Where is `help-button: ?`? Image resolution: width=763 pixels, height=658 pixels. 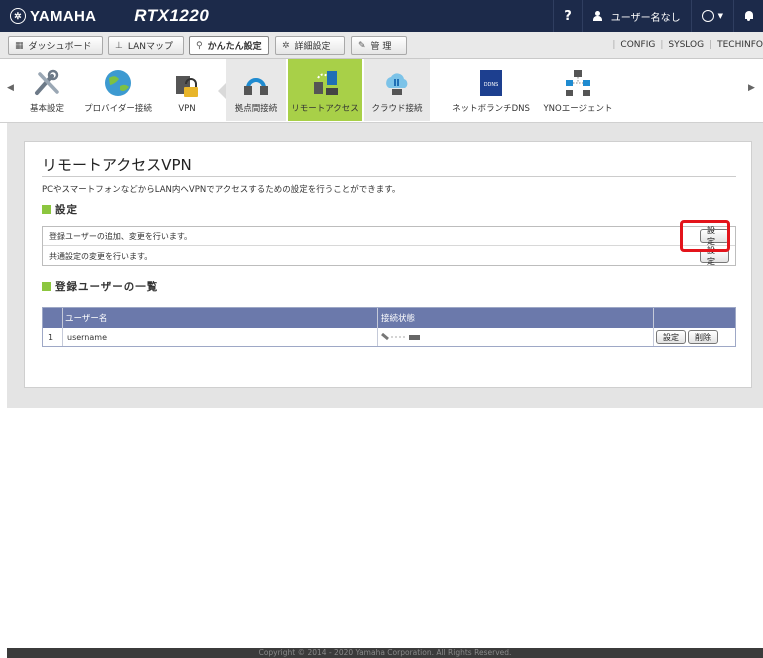
help-button: ? is located at coordinates (567, 16).